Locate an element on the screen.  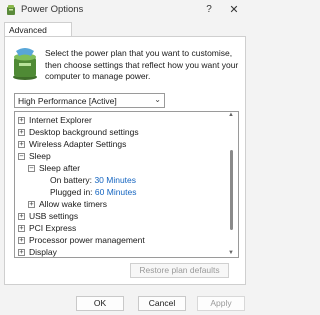
tree-item-plugged-in: Plugged in: 60 Minutes is located at coordinates (93, 192).